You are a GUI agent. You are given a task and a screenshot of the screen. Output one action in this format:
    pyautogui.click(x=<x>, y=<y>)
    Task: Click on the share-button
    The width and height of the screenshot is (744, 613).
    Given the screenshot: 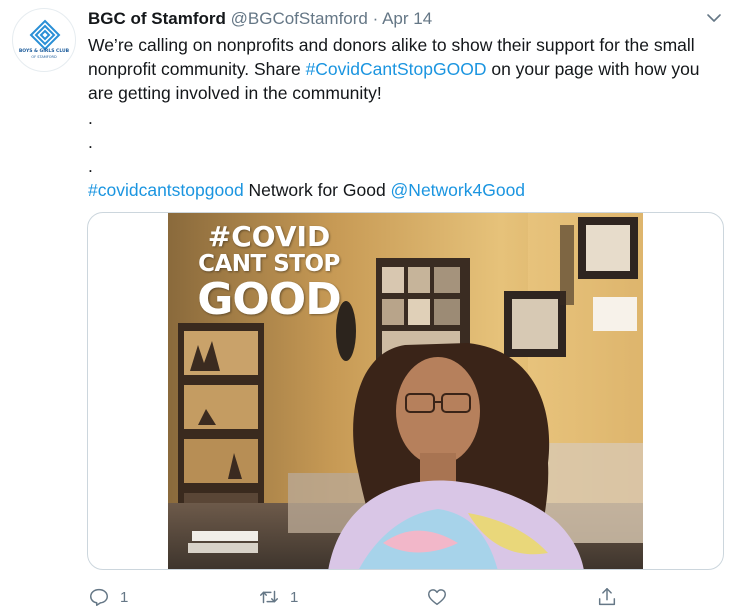 What is the action you would take?
    pyautogui.click(x=612, y=597)
    